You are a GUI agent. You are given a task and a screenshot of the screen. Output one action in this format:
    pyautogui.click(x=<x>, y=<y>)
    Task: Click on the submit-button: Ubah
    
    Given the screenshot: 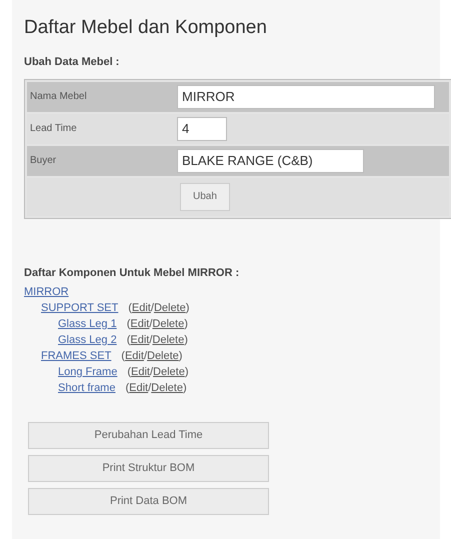 What is the action you would take?
    pyautogui.click(x=205, y=196)
    